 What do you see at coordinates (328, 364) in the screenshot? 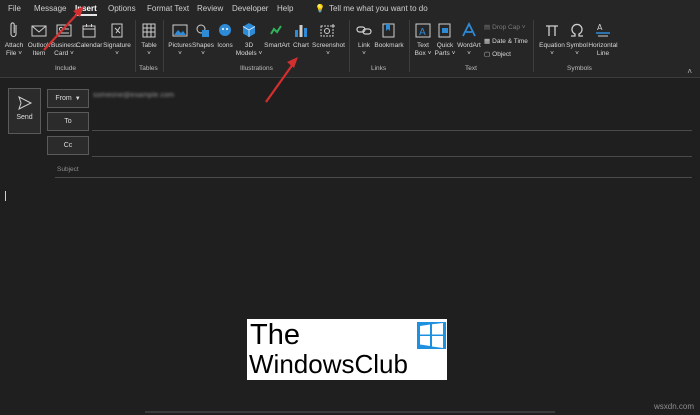
I see `logo-line-2: WindowsClub` at bounding box center [328, 364].